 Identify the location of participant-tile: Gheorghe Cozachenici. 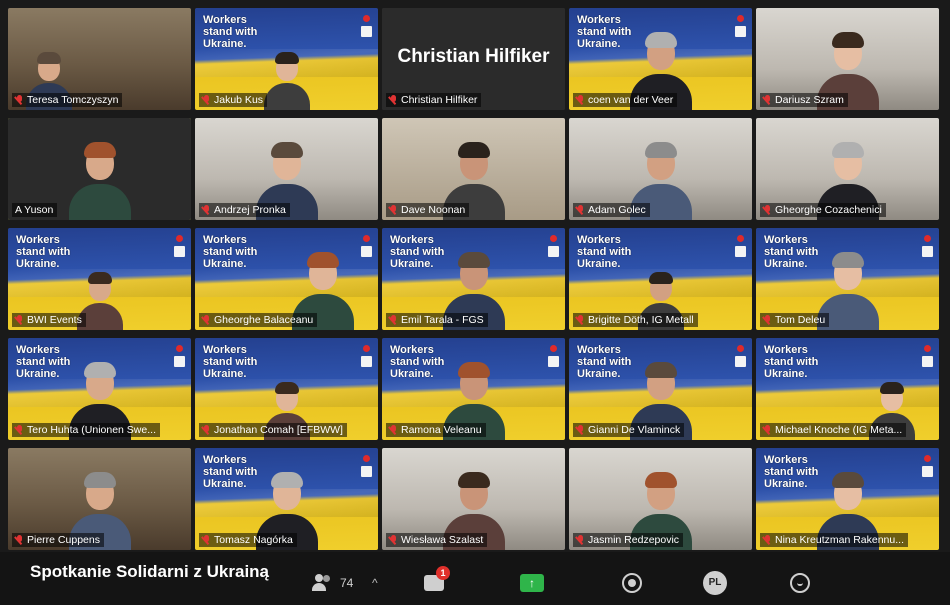
(847, 169).